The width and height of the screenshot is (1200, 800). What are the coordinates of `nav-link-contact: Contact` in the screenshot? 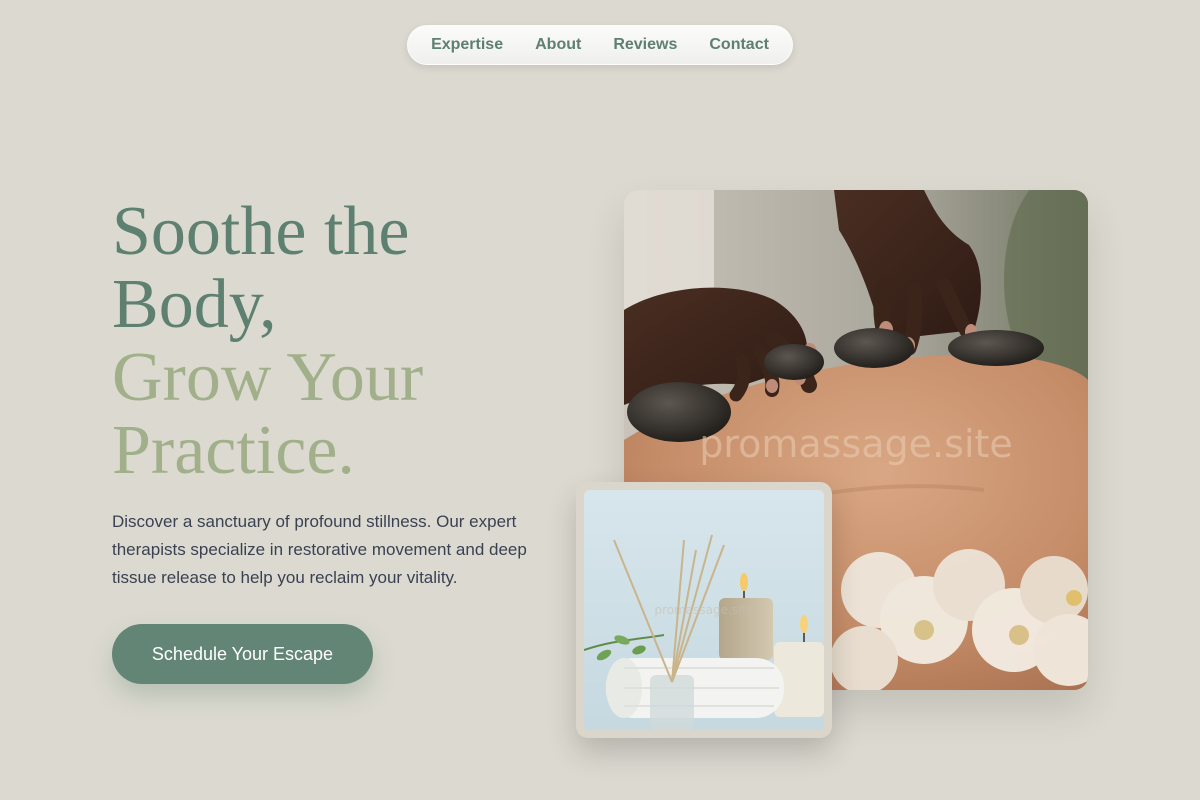 It's located at (739, 45).